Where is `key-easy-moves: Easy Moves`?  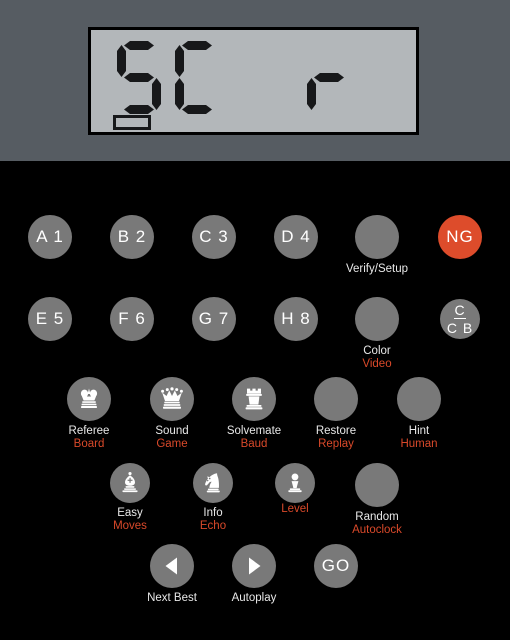 key-easy-moves: Easy Moves is located at coordinates (130, 498).